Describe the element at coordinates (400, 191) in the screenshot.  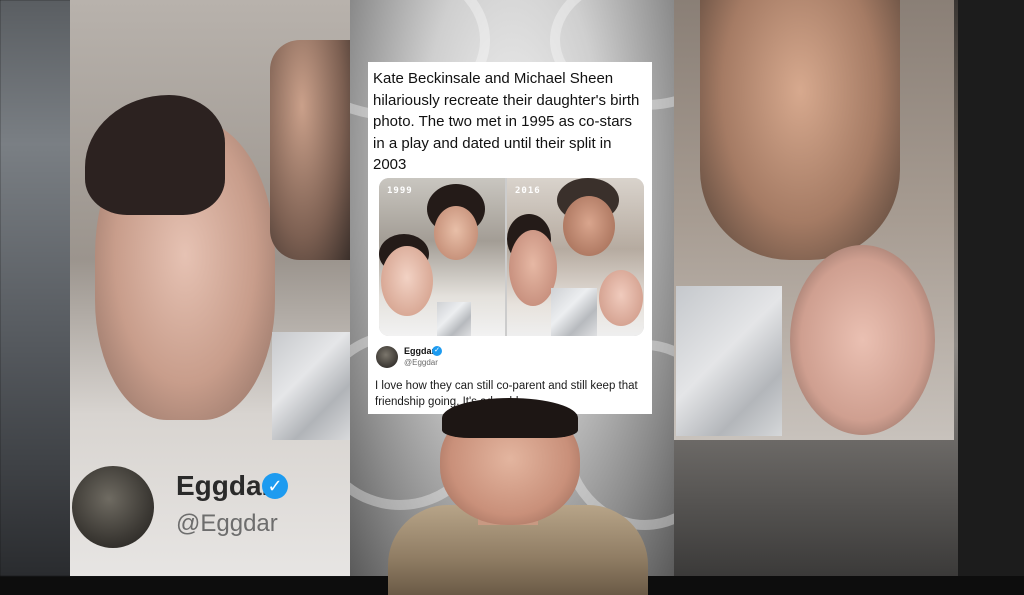
I see `photo-year-label: 1999` at that location.